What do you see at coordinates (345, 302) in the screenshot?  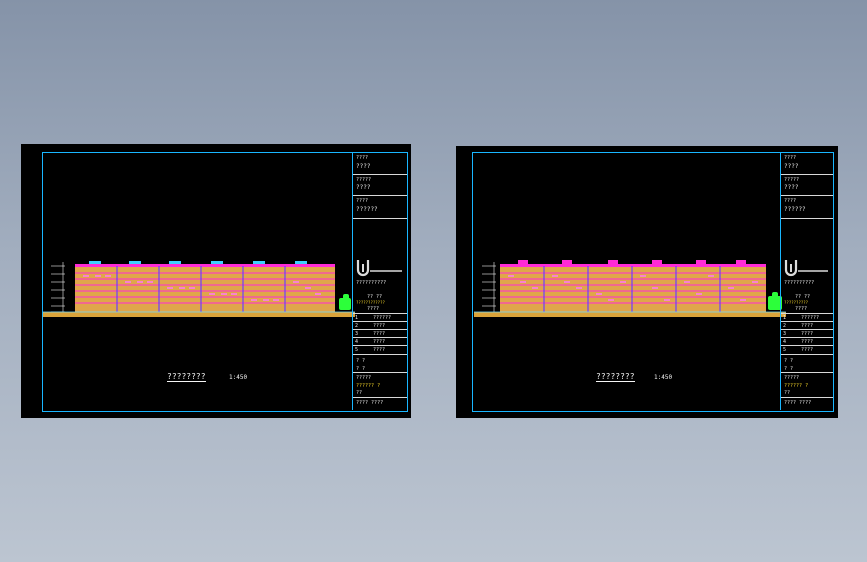 I see `tree-icon` at bounding box center [345, 302].